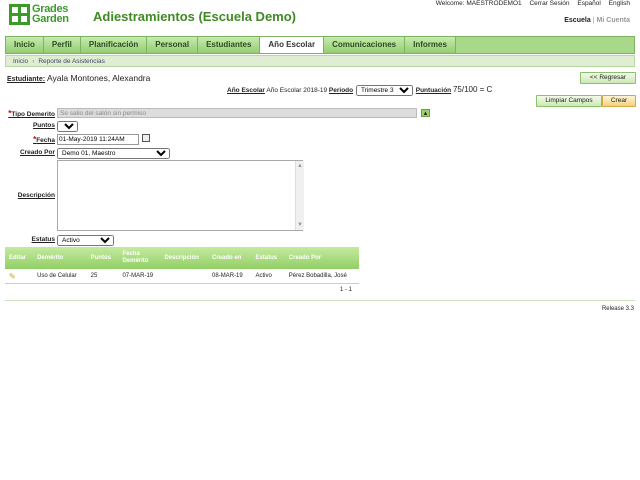 The height and width of the screenshot is (480, 640). I want to click on tab-personal: Personal, so click(173, 45).